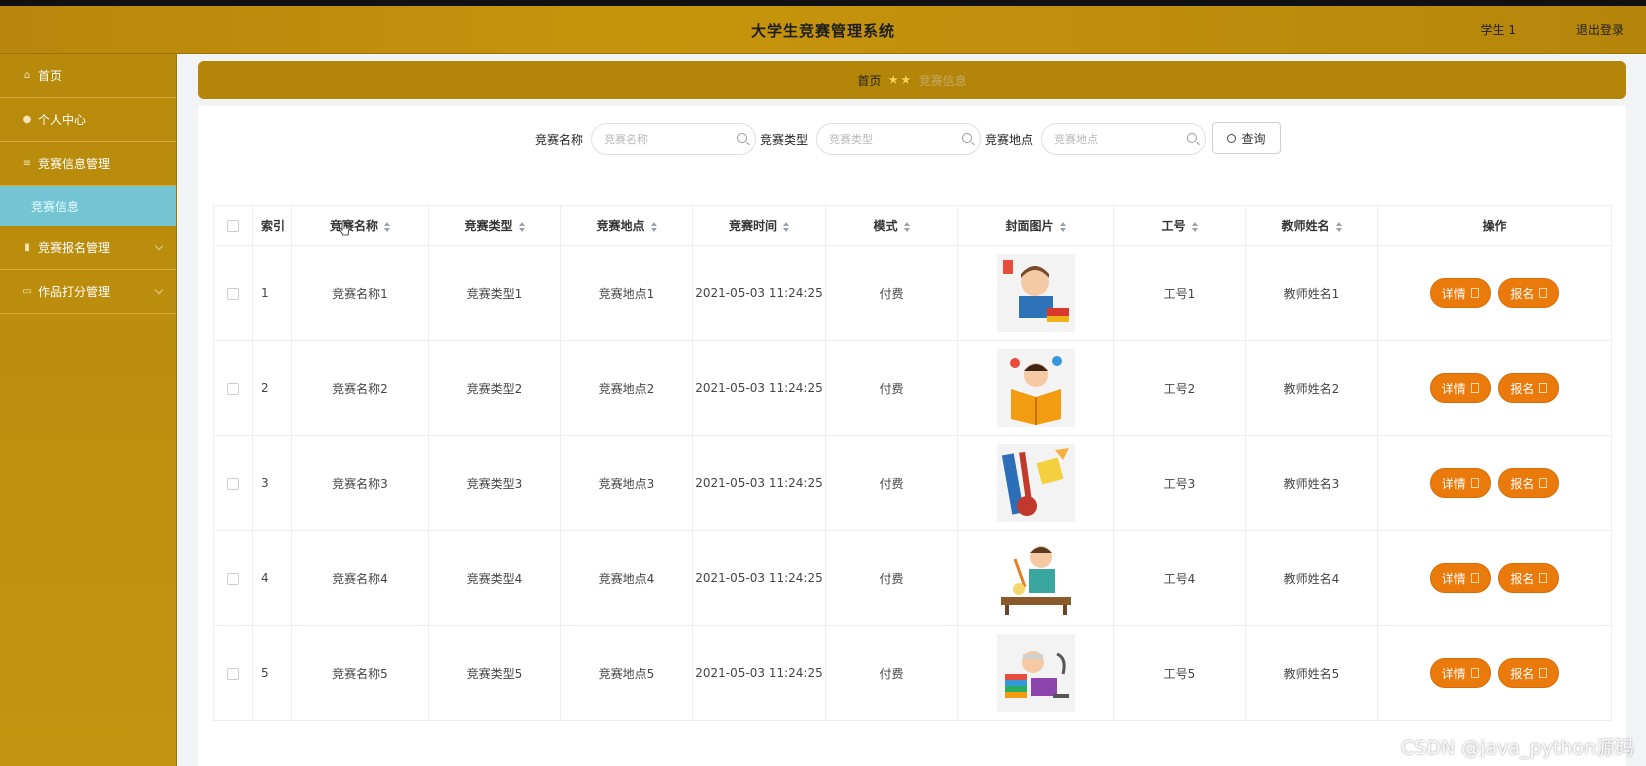  I want to click on search-location-group: 竞赛地点 竞赛地点, so click(1096, 139).